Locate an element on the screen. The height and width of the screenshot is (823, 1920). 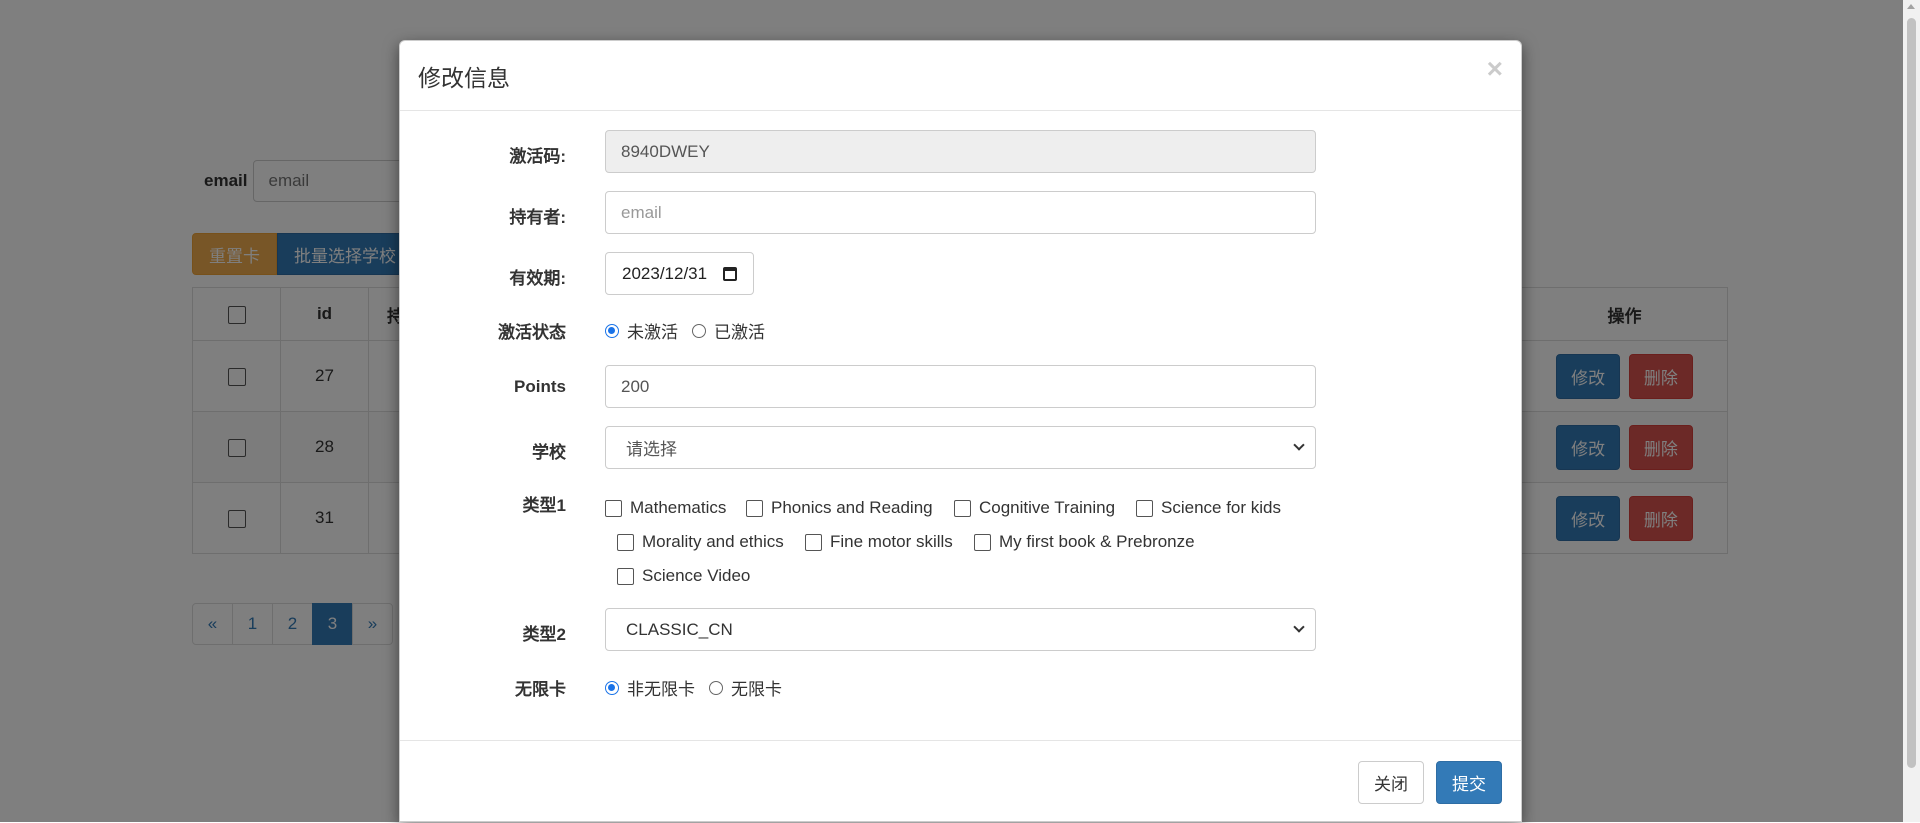
modal-header: 修改信息 × is located at coordinates (960, 76).